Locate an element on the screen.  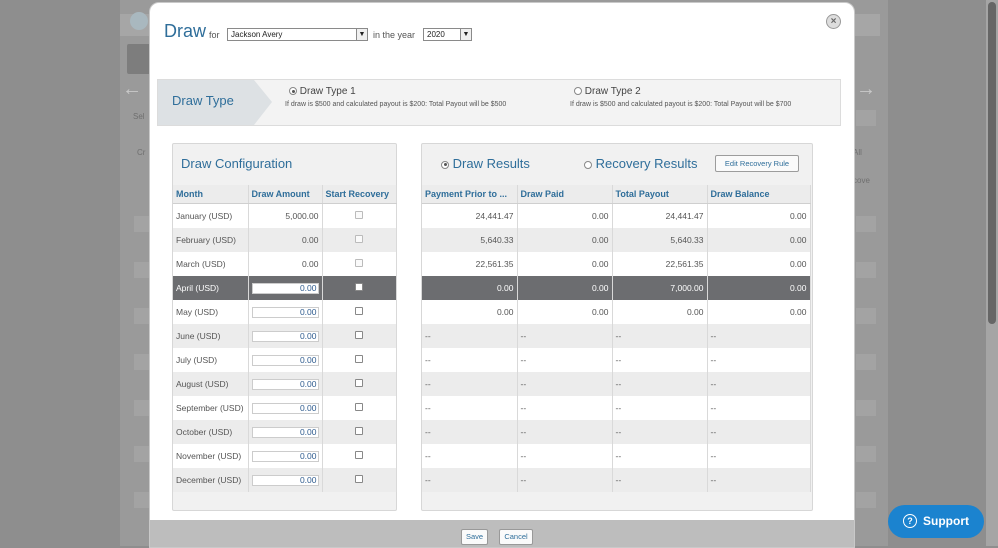
draw-type-1-option: Draw Type 1 is located at coordinates (322, 91).